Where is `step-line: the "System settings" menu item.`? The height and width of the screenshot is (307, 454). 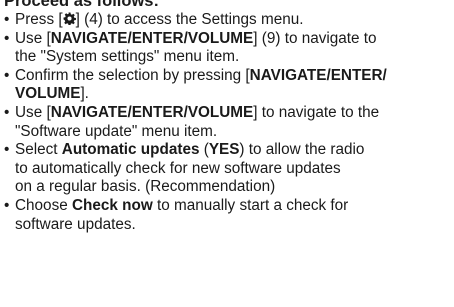
step-line: the "System settings" menu item. is located at coordinates (233, 57).